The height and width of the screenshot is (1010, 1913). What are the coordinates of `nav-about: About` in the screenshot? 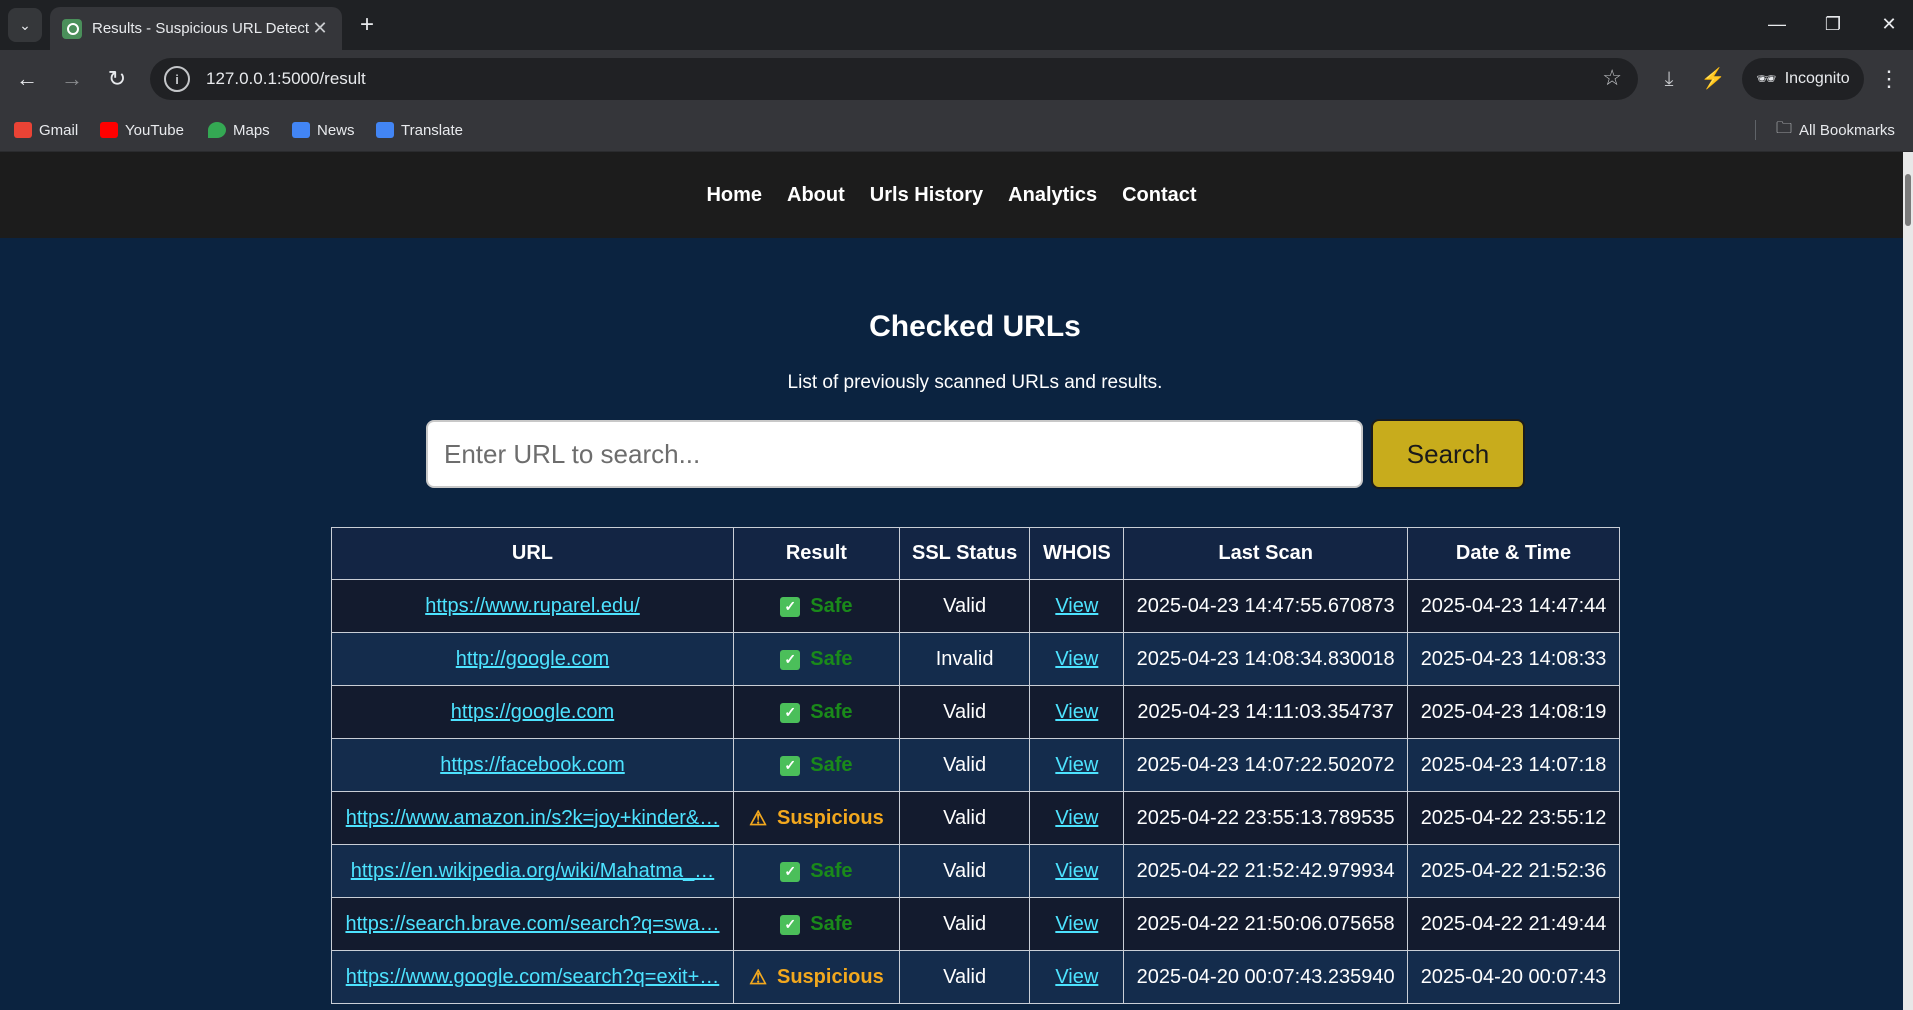 It's located at (816, 195).